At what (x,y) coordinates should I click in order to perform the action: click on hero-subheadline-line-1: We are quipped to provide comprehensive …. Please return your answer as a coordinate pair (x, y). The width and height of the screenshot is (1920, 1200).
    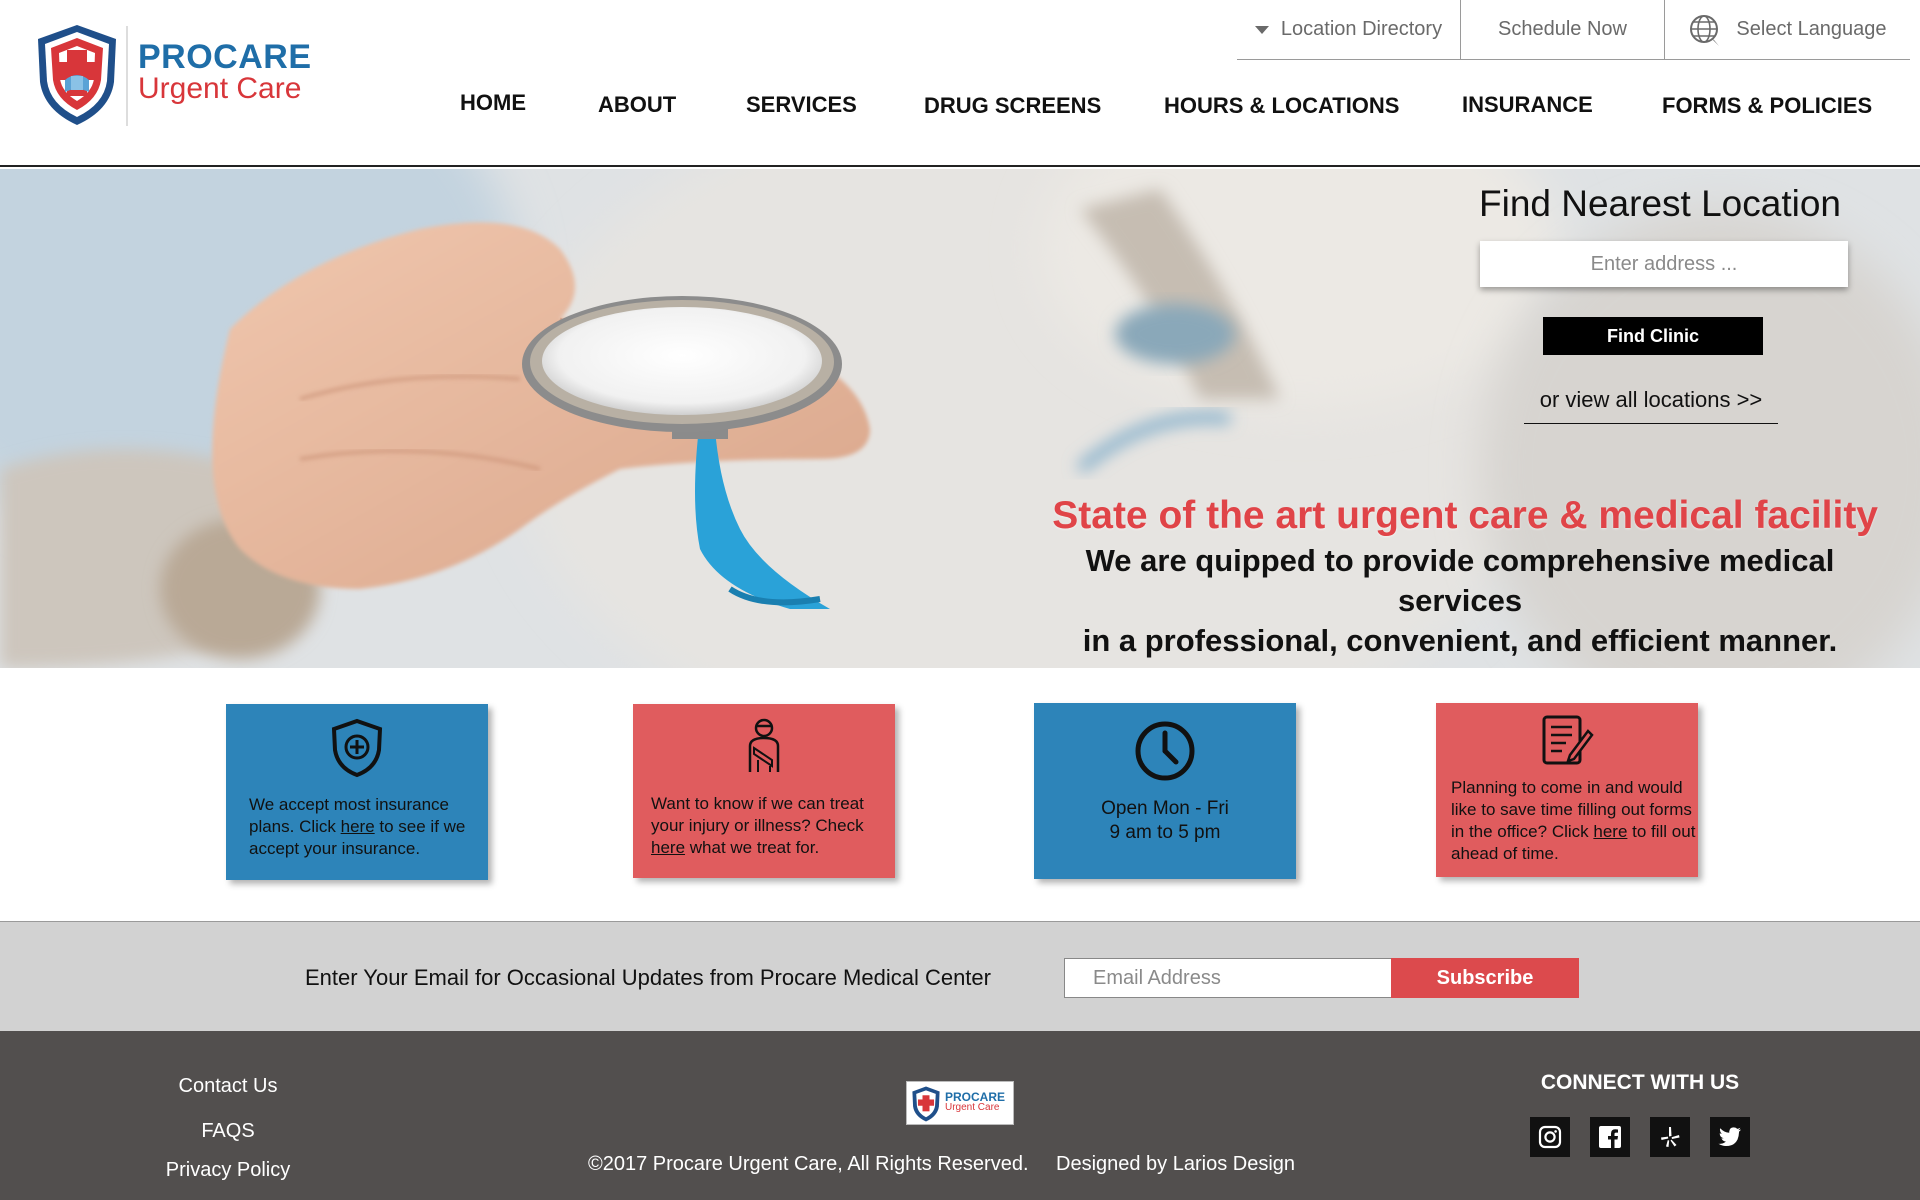
    Looking at the image, I should click on (1460, 580).